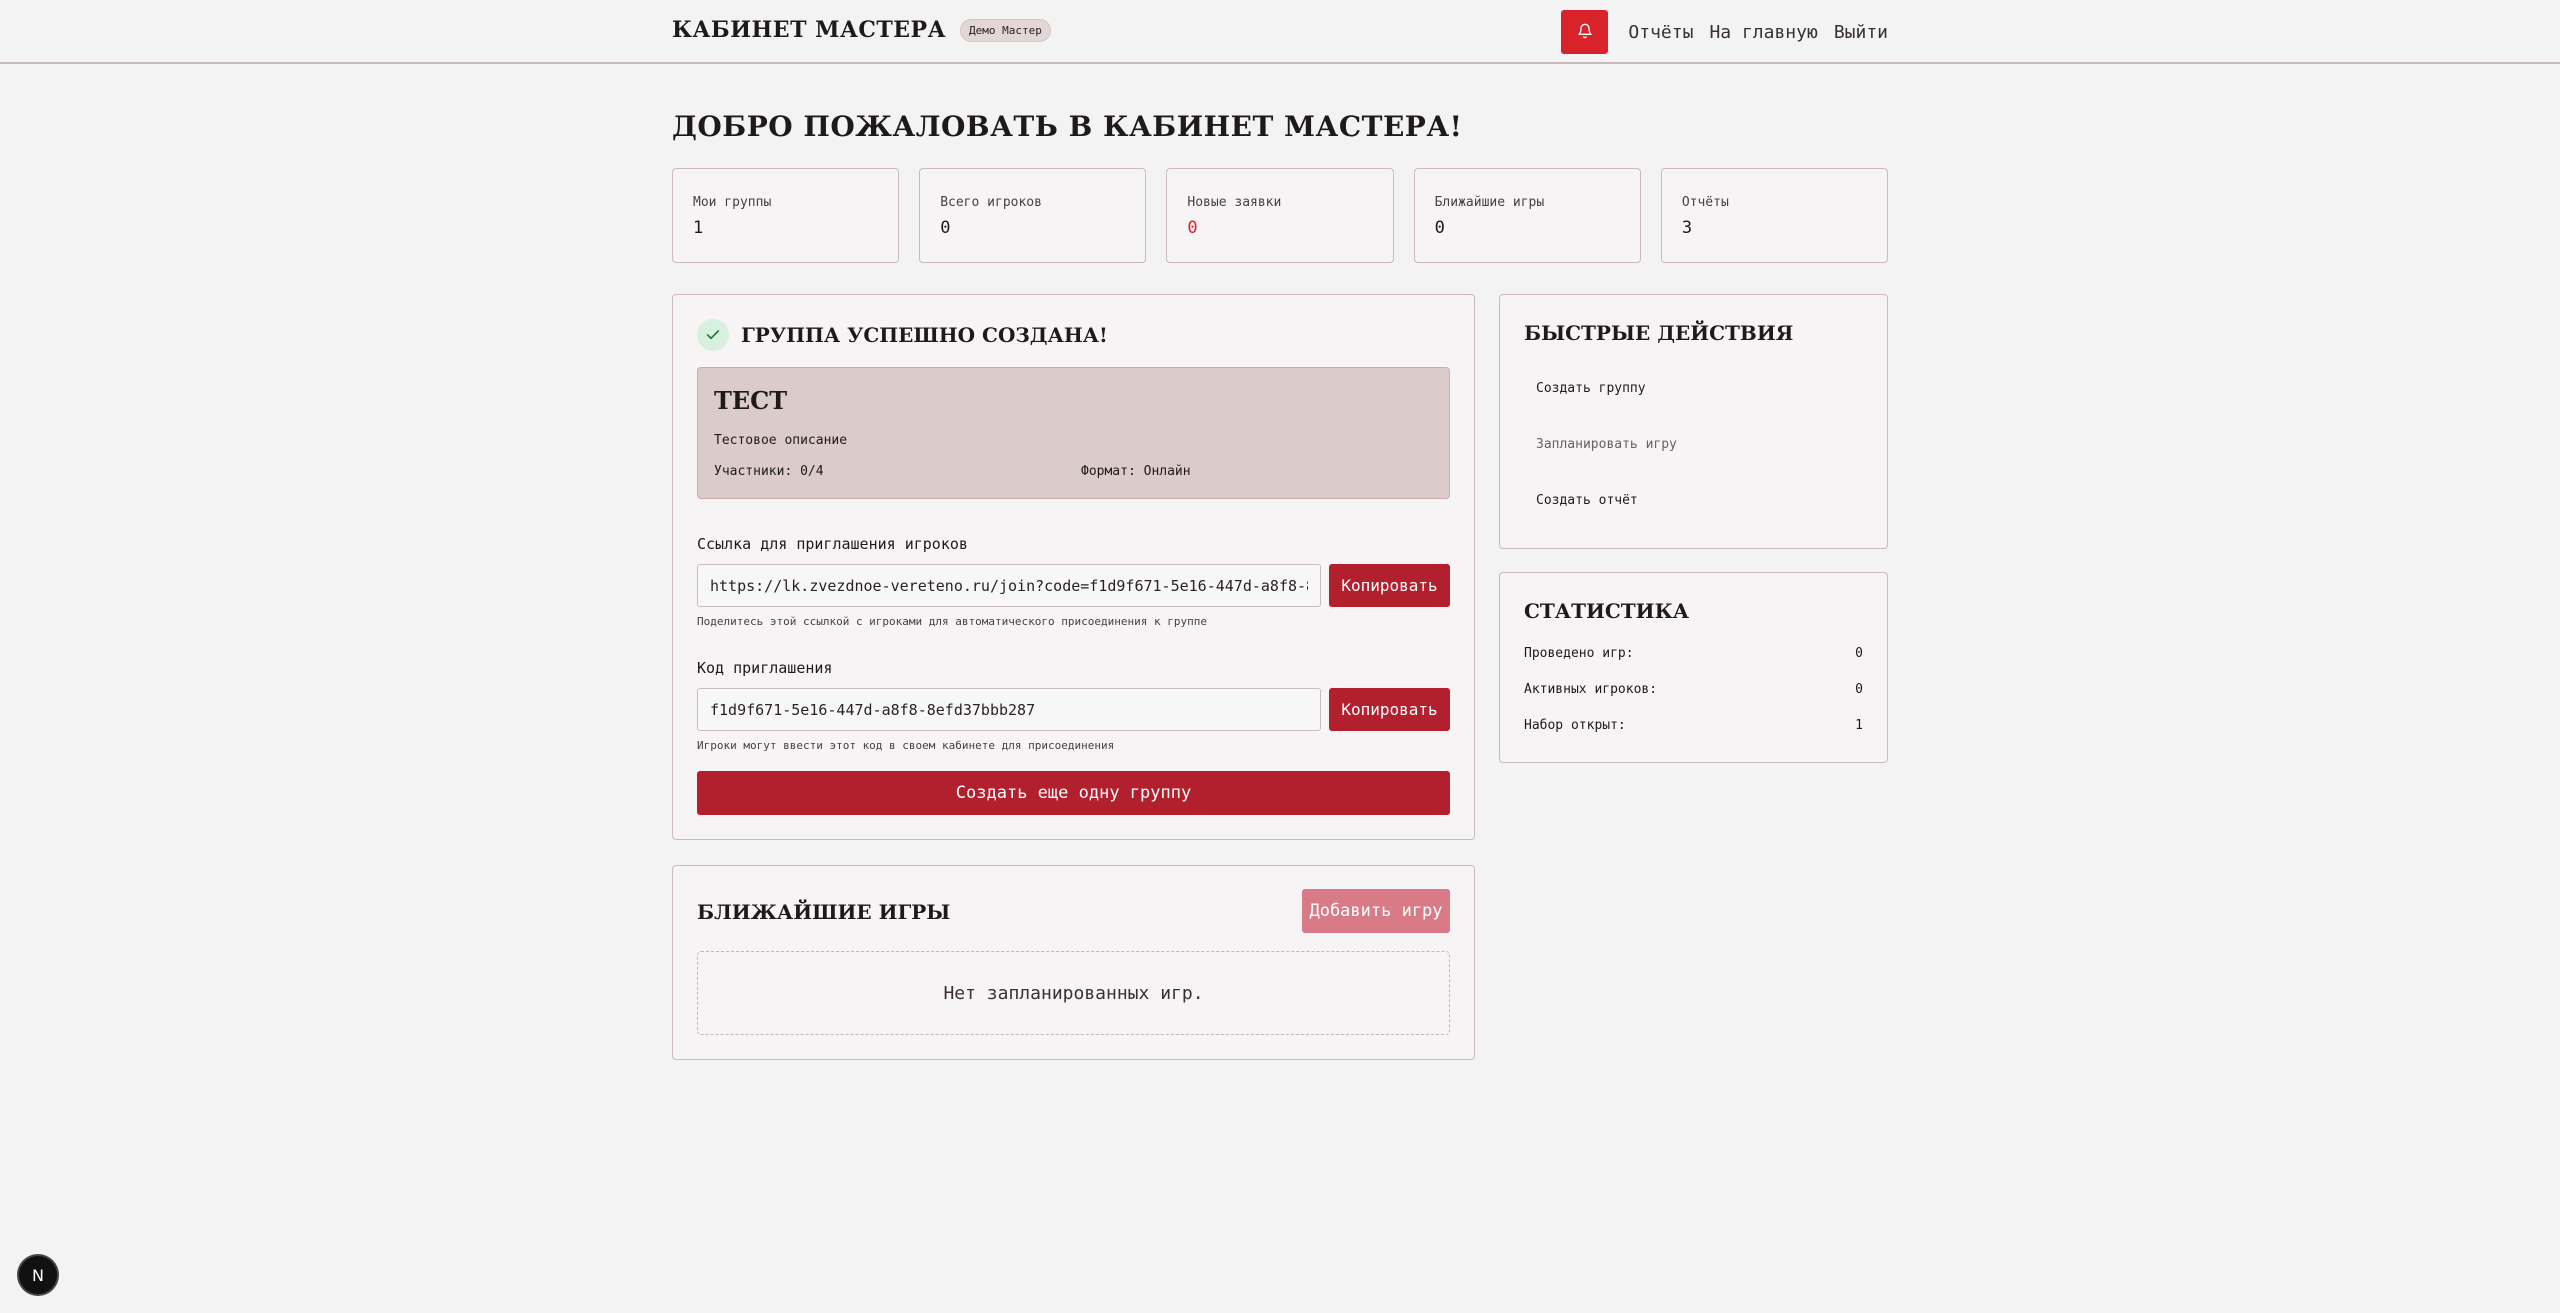 The width and height of the screenshot is (2560, 1313). What do you see at coordinates (1607, 611) in the screenshot?
I see `statistics-title: СТАТИСТИКА` at bounding box center [1607, 611].